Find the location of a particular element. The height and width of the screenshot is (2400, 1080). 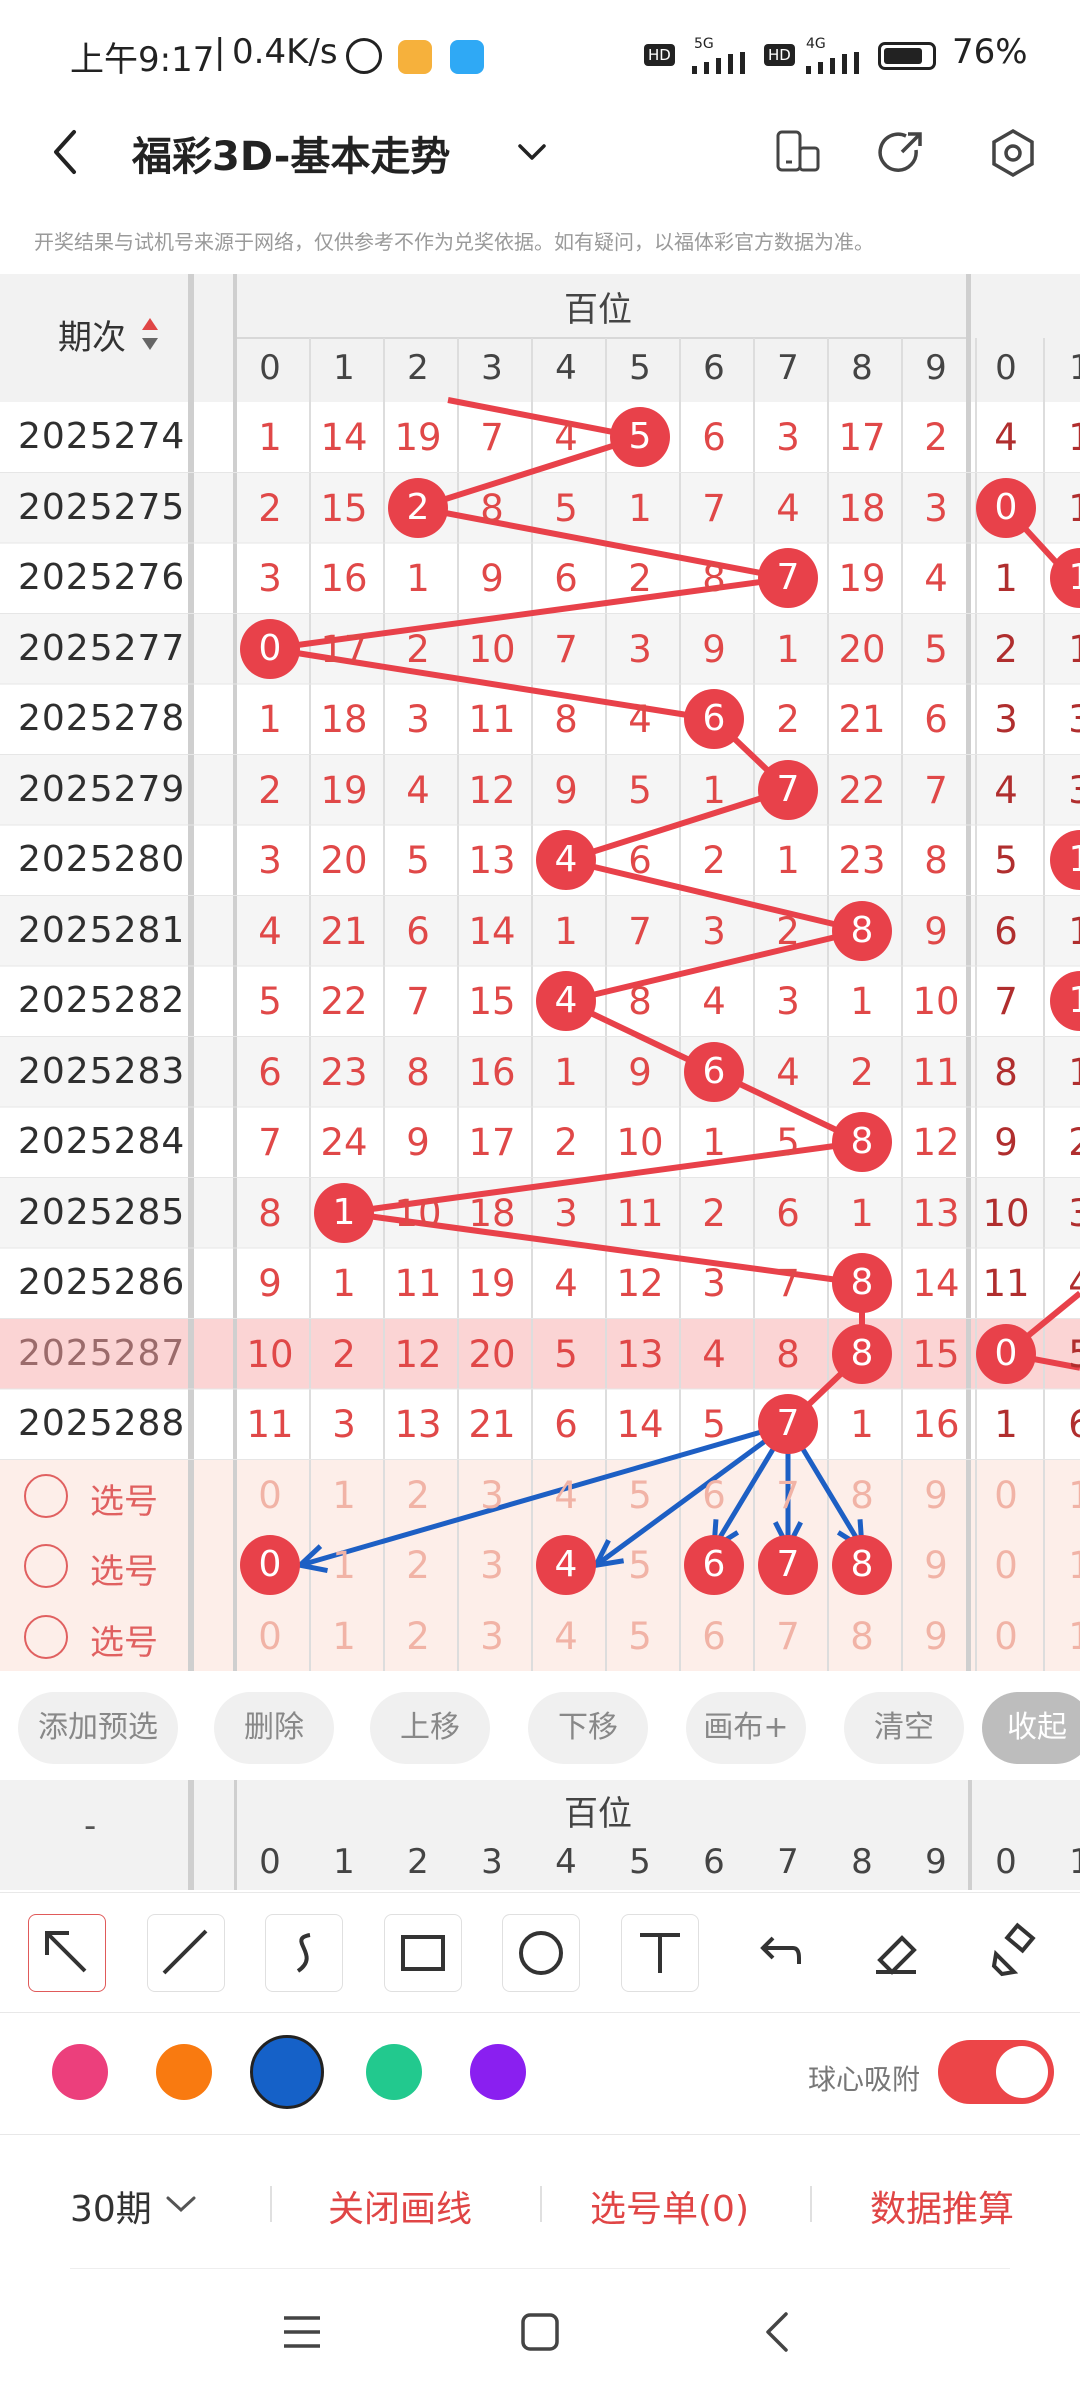

action-button-5: 清空 is located at coordinates (904, 1728).